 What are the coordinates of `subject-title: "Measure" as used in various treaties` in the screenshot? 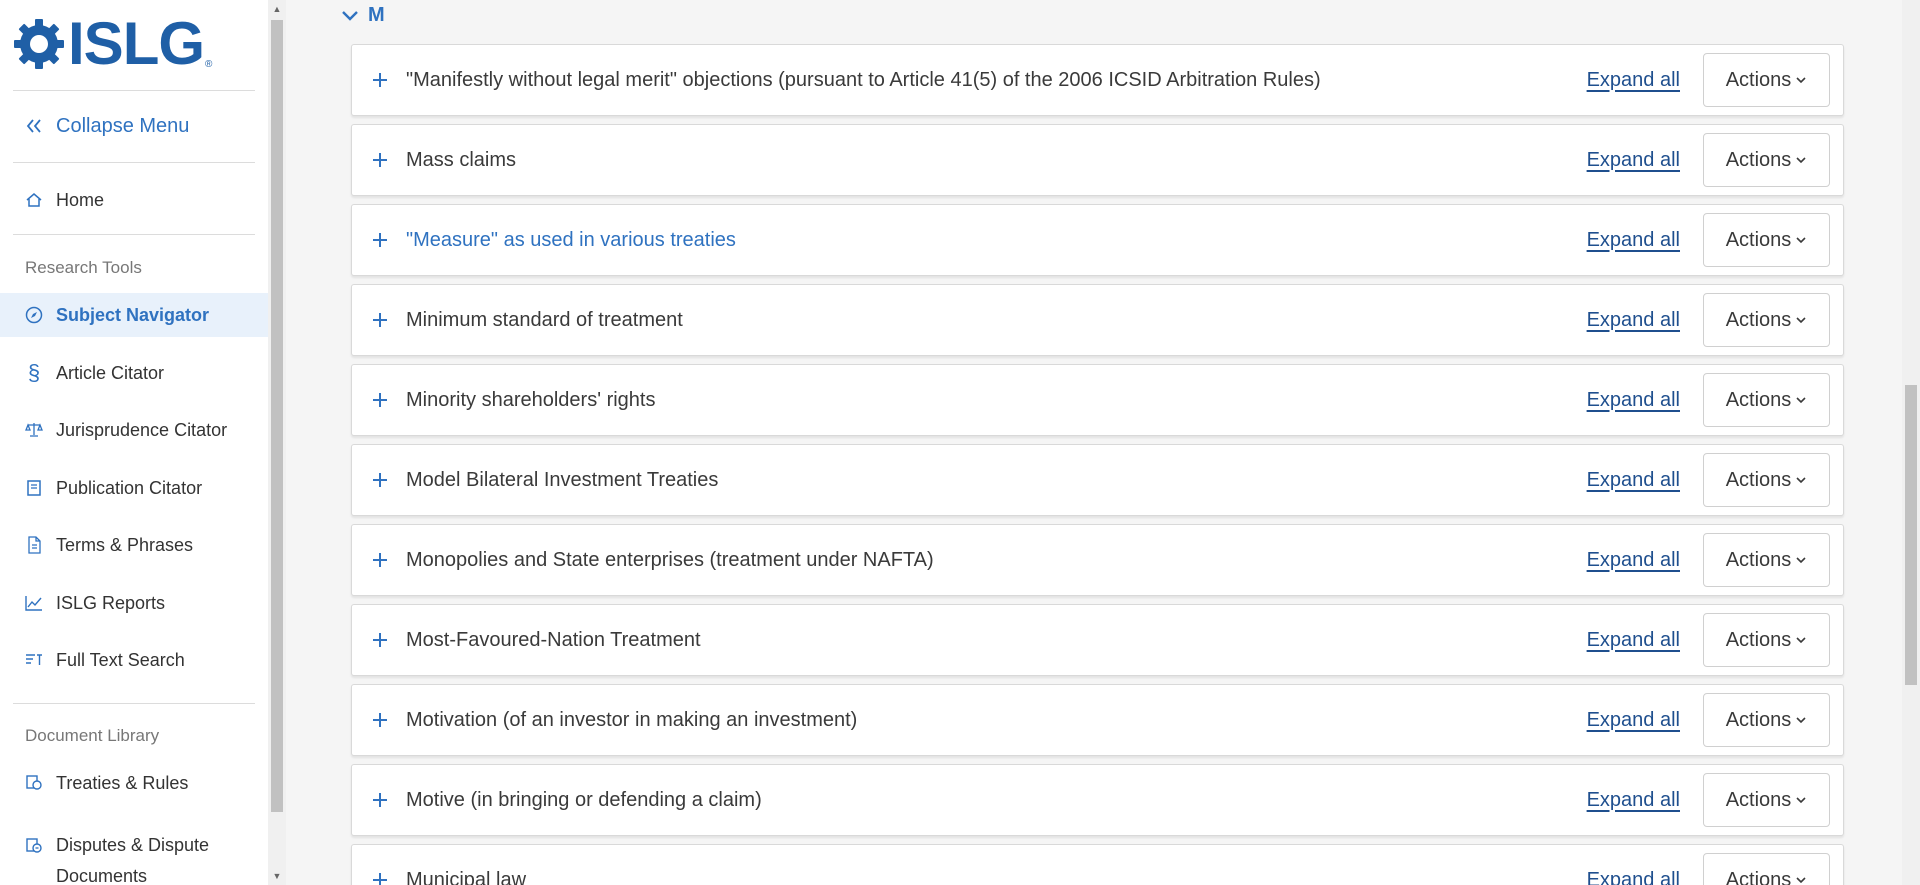 It's located at (996, 240).